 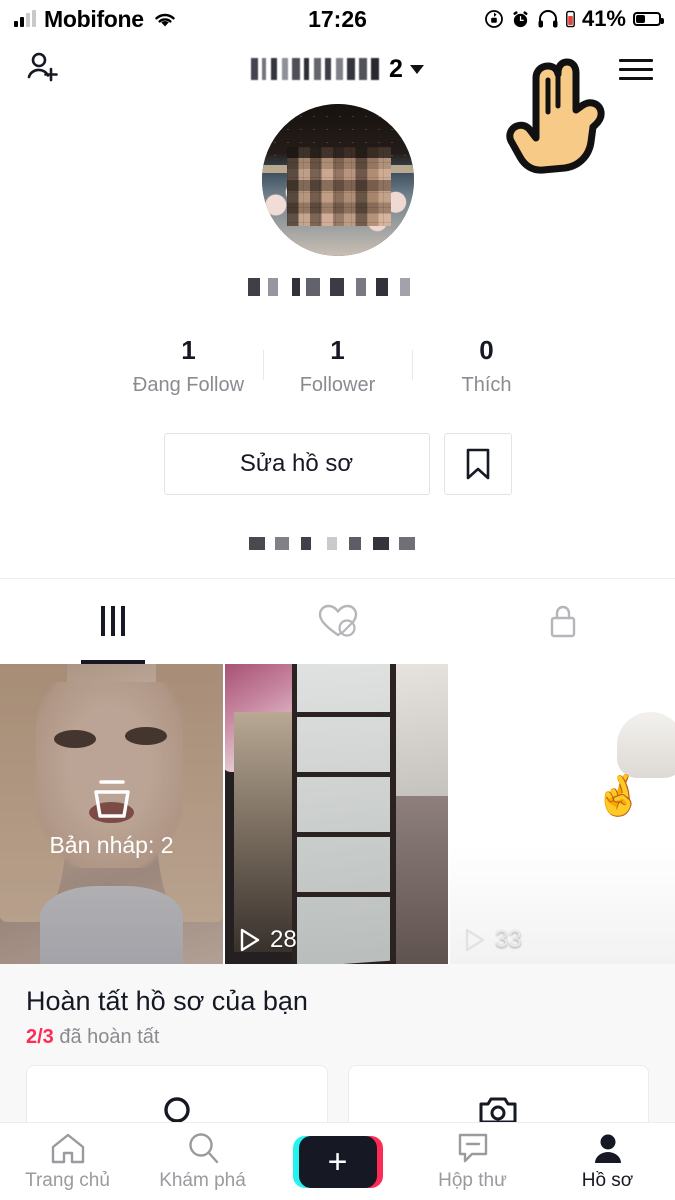 What do you see at coordinates (283, 939) in the screenshot?
I see `view-count: 28` at bounding box center [283, 939].